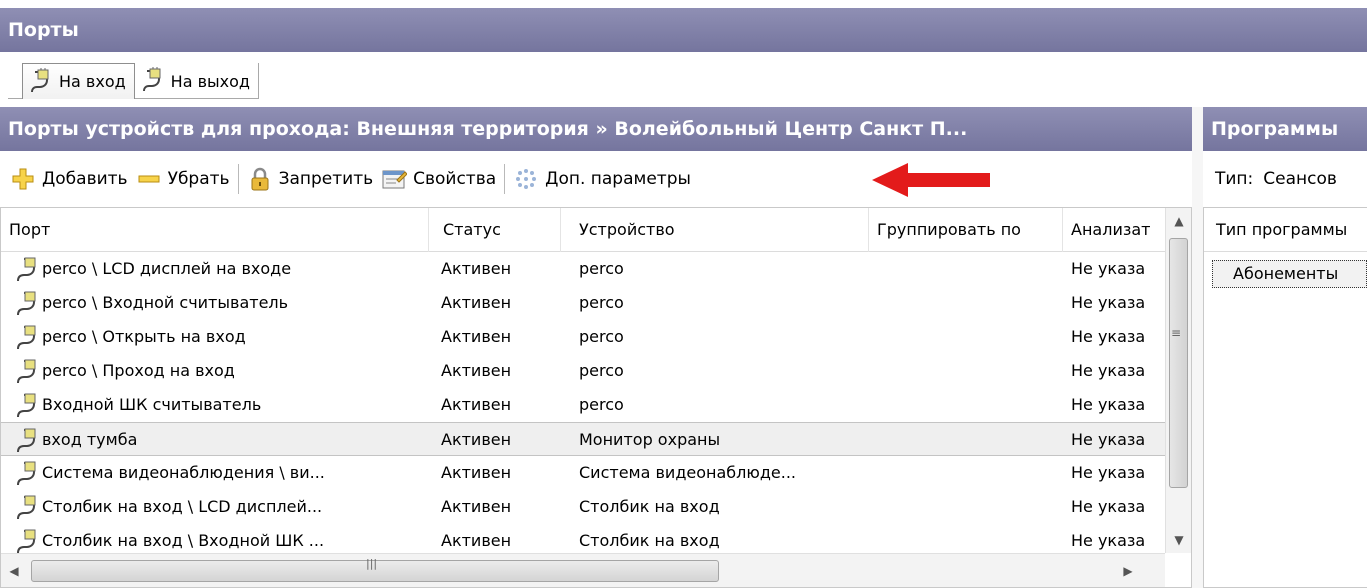  What do you see at coordinates (650, 439) in the screenshot?
I see `device-cell: Монитор охраны` at bounding box center [650, 439].